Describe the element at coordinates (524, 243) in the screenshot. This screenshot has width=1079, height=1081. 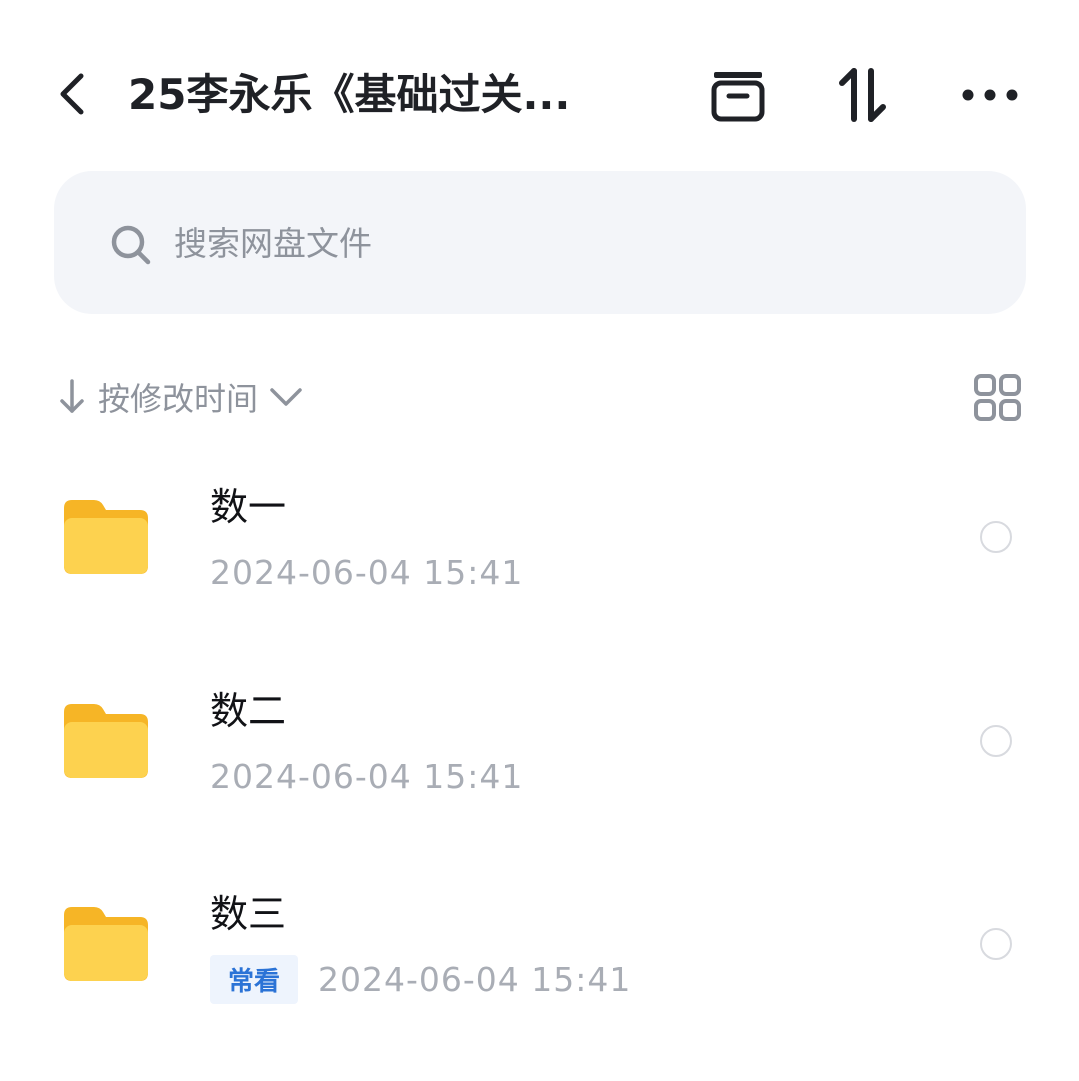
I see `search-input` at that location.